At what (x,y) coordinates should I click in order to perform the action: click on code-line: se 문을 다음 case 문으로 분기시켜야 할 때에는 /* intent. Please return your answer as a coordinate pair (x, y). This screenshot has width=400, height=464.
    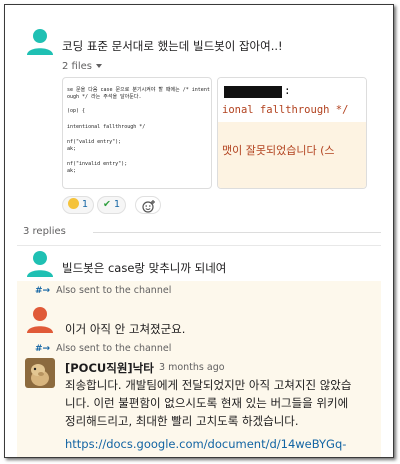
    Looking at the image, I should click on (138, 90).